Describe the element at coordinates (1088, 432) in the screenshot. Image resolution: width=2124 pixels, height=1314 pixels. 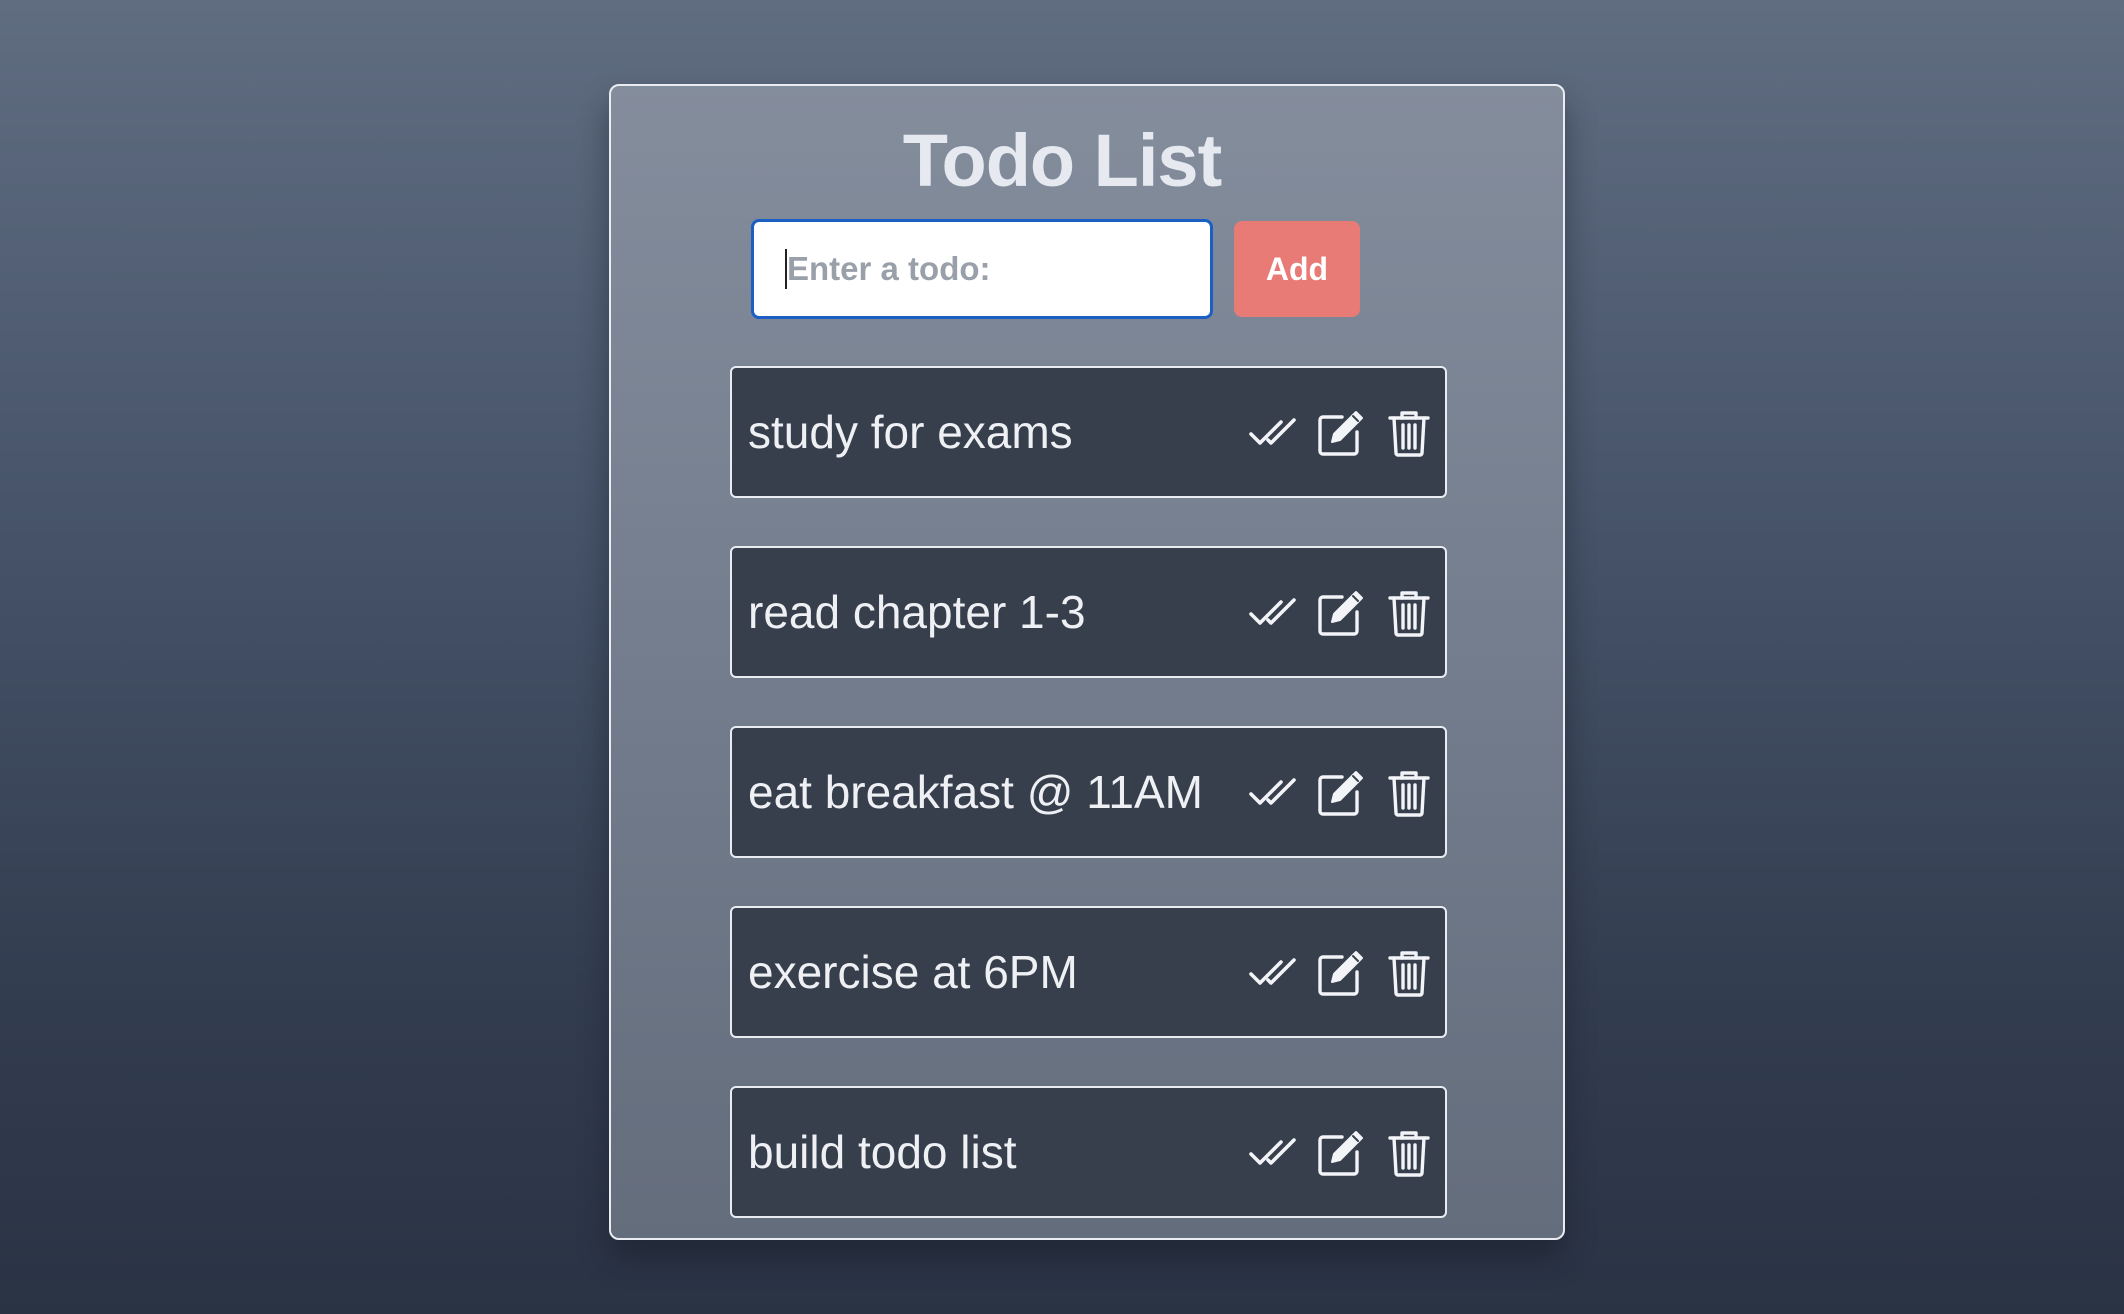
I see `todo-item: study for exams` at that location.